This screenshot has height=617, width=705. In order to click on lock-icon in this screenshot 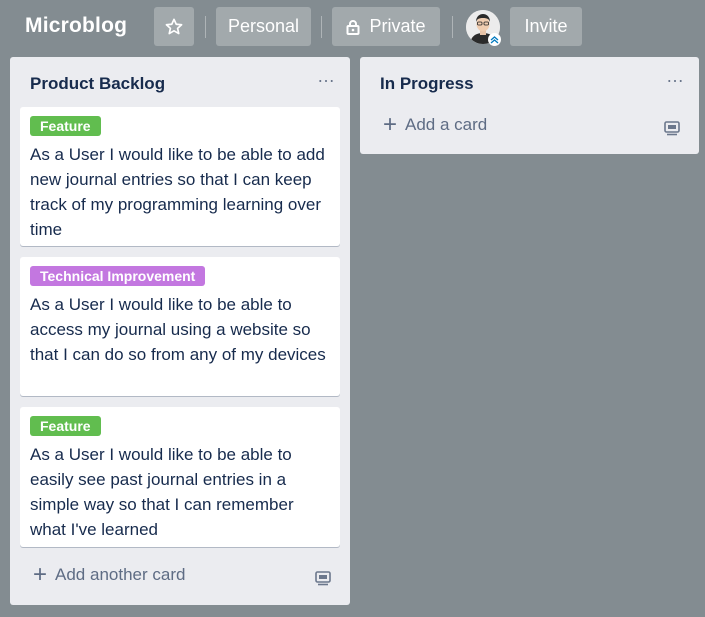, I will do `click(353, 27)`.